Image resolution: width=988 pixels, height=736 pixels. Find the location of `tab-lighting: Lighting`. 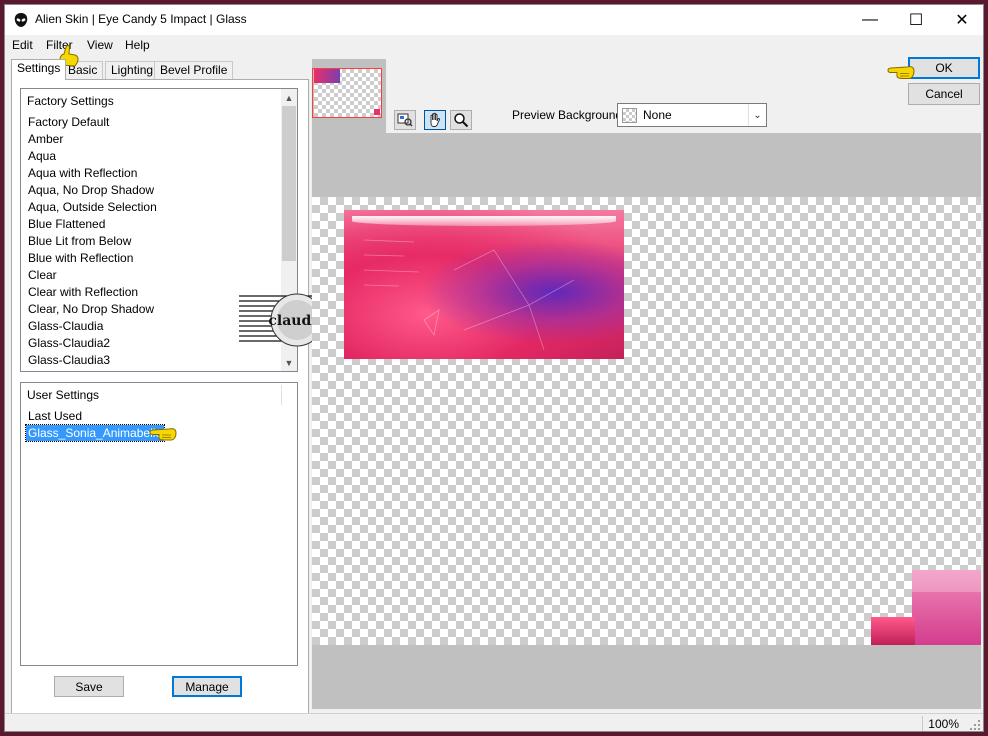

tab-lighting: Lighting is located at coordinates (132, 70).